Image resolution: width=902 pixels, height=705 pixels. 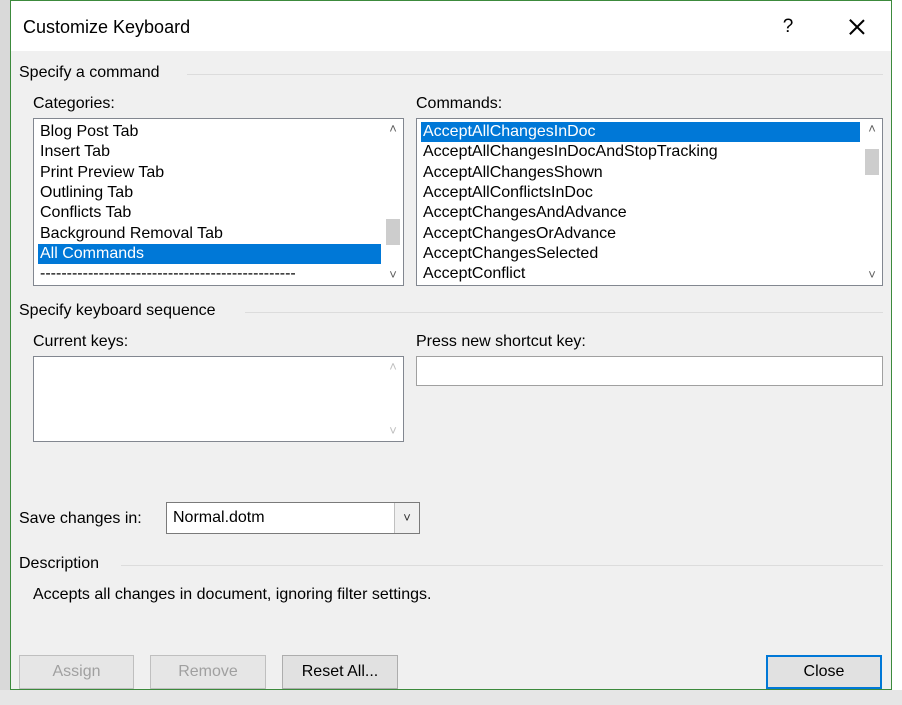 What do you see at coordinates (649, 371) in the screenshot?
I see `new-shortcut-input` at bounding box center [649, 371].